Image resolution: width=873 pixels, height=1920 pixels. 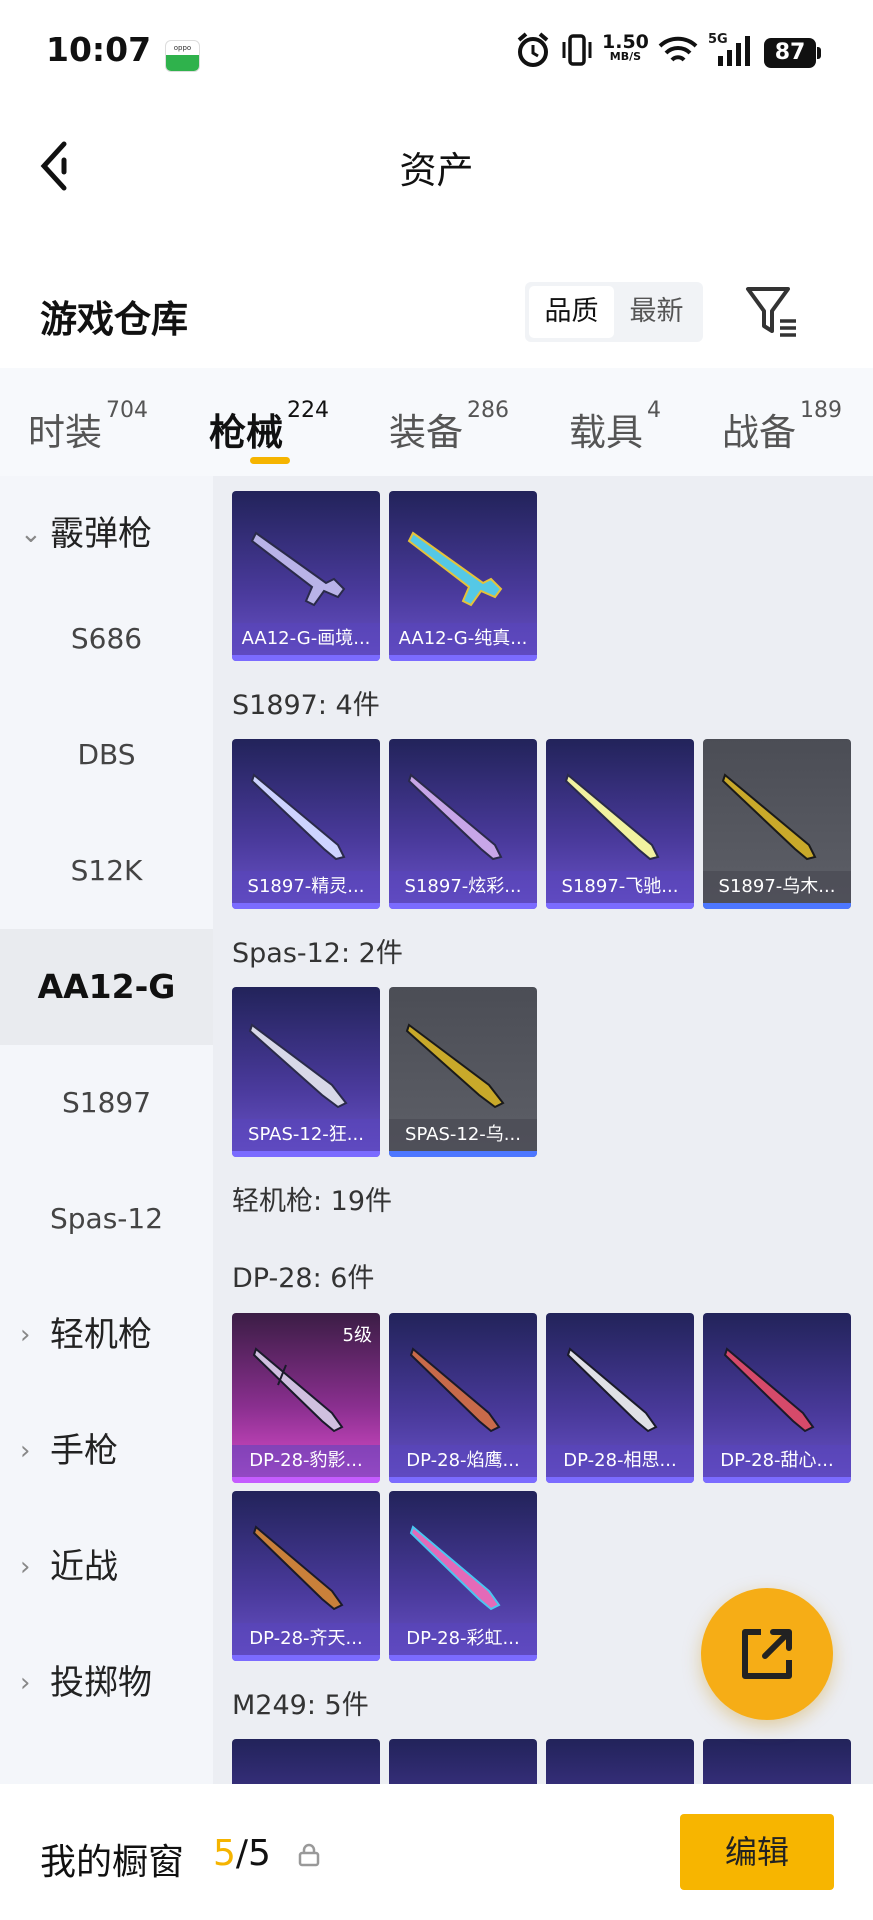 What do you see at coordinates (436, 170) in the screenshot?
I see `page-title: 资产` at bounding box center [436, 170].